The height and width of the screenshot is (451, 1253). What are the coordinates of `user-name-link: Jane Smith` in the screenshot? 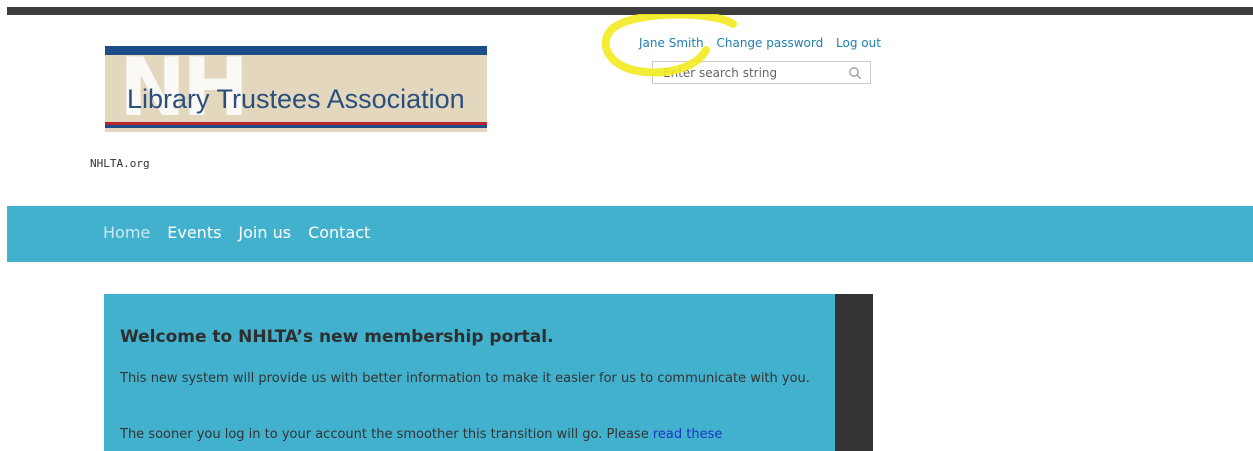 It's located at (671, 43).